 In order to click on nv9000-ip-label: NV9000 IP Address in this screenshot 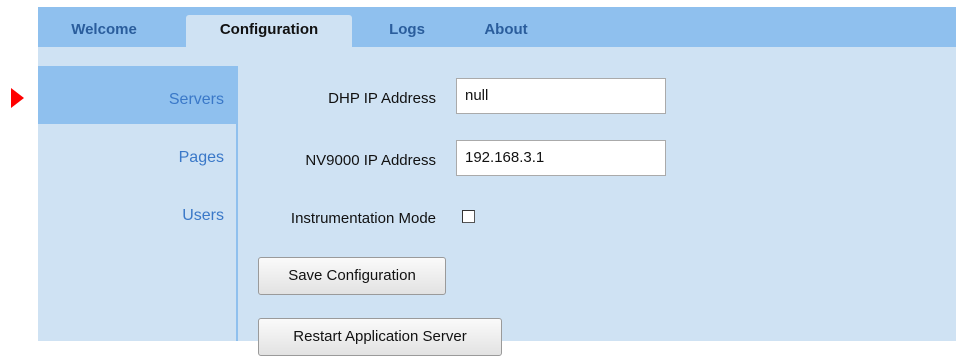, I will do `click(370, 160)`.